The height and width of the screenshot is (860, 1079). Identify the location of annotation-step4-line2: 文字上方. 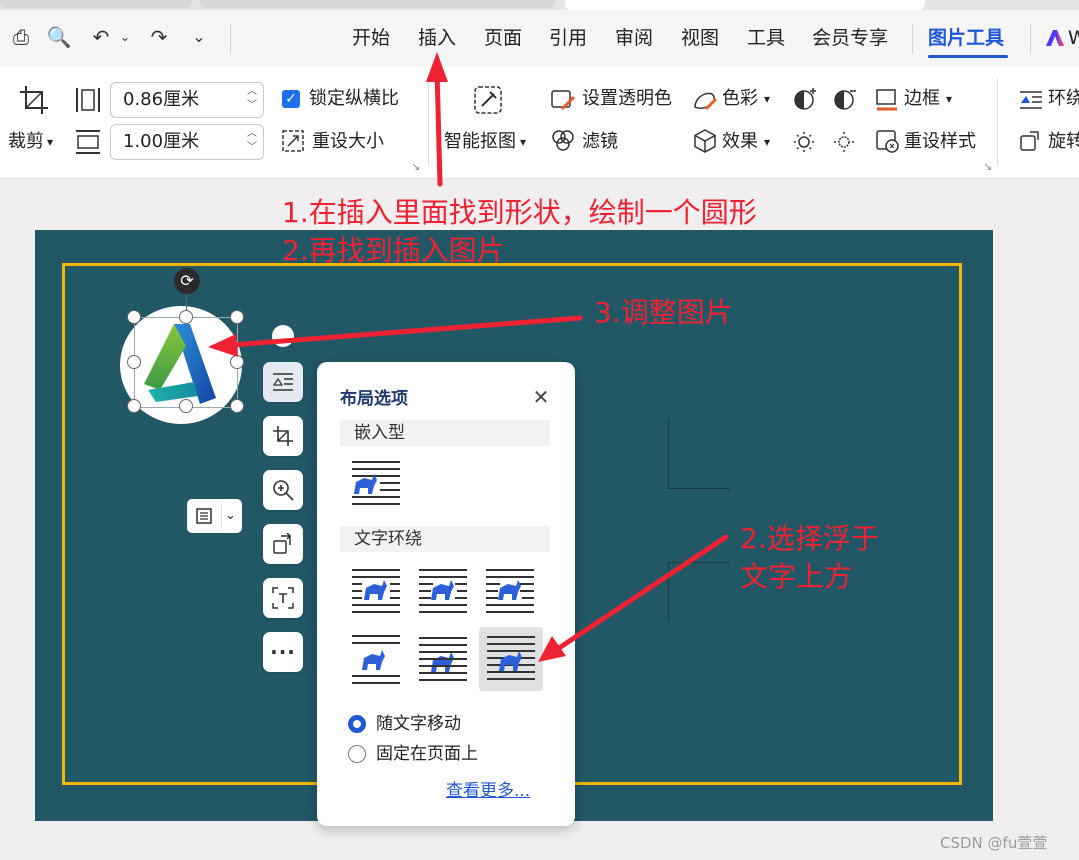
(796, 576).